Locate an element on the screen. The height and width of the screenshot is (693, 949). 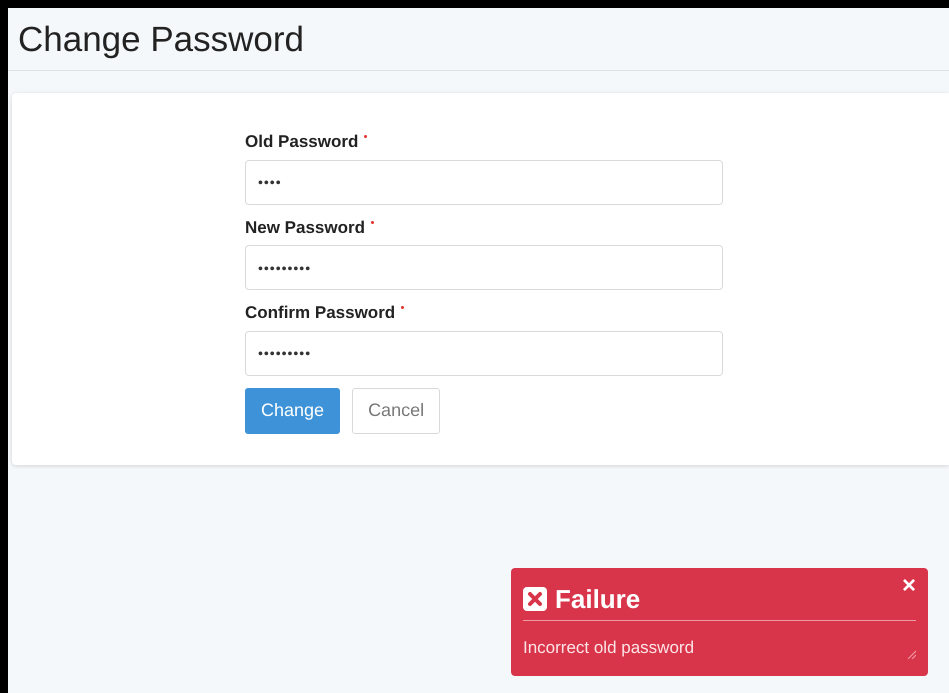
field-label: New Password is located at coordinates (305, 227).